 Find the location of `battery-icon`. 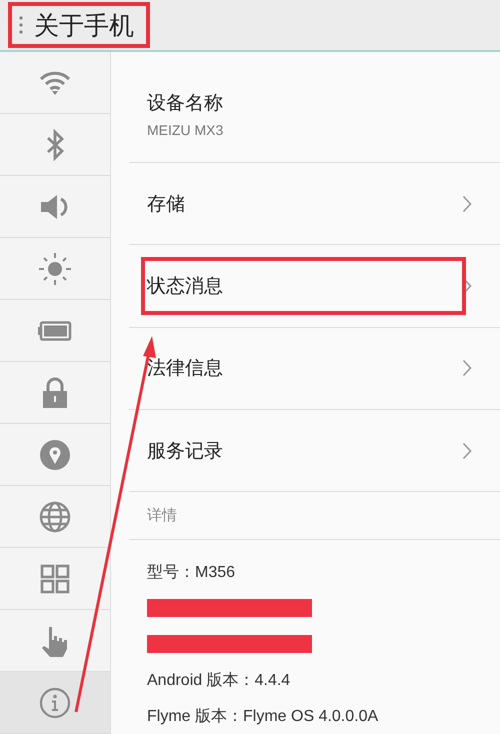

battery-icon is located at coordinates (55, 330).